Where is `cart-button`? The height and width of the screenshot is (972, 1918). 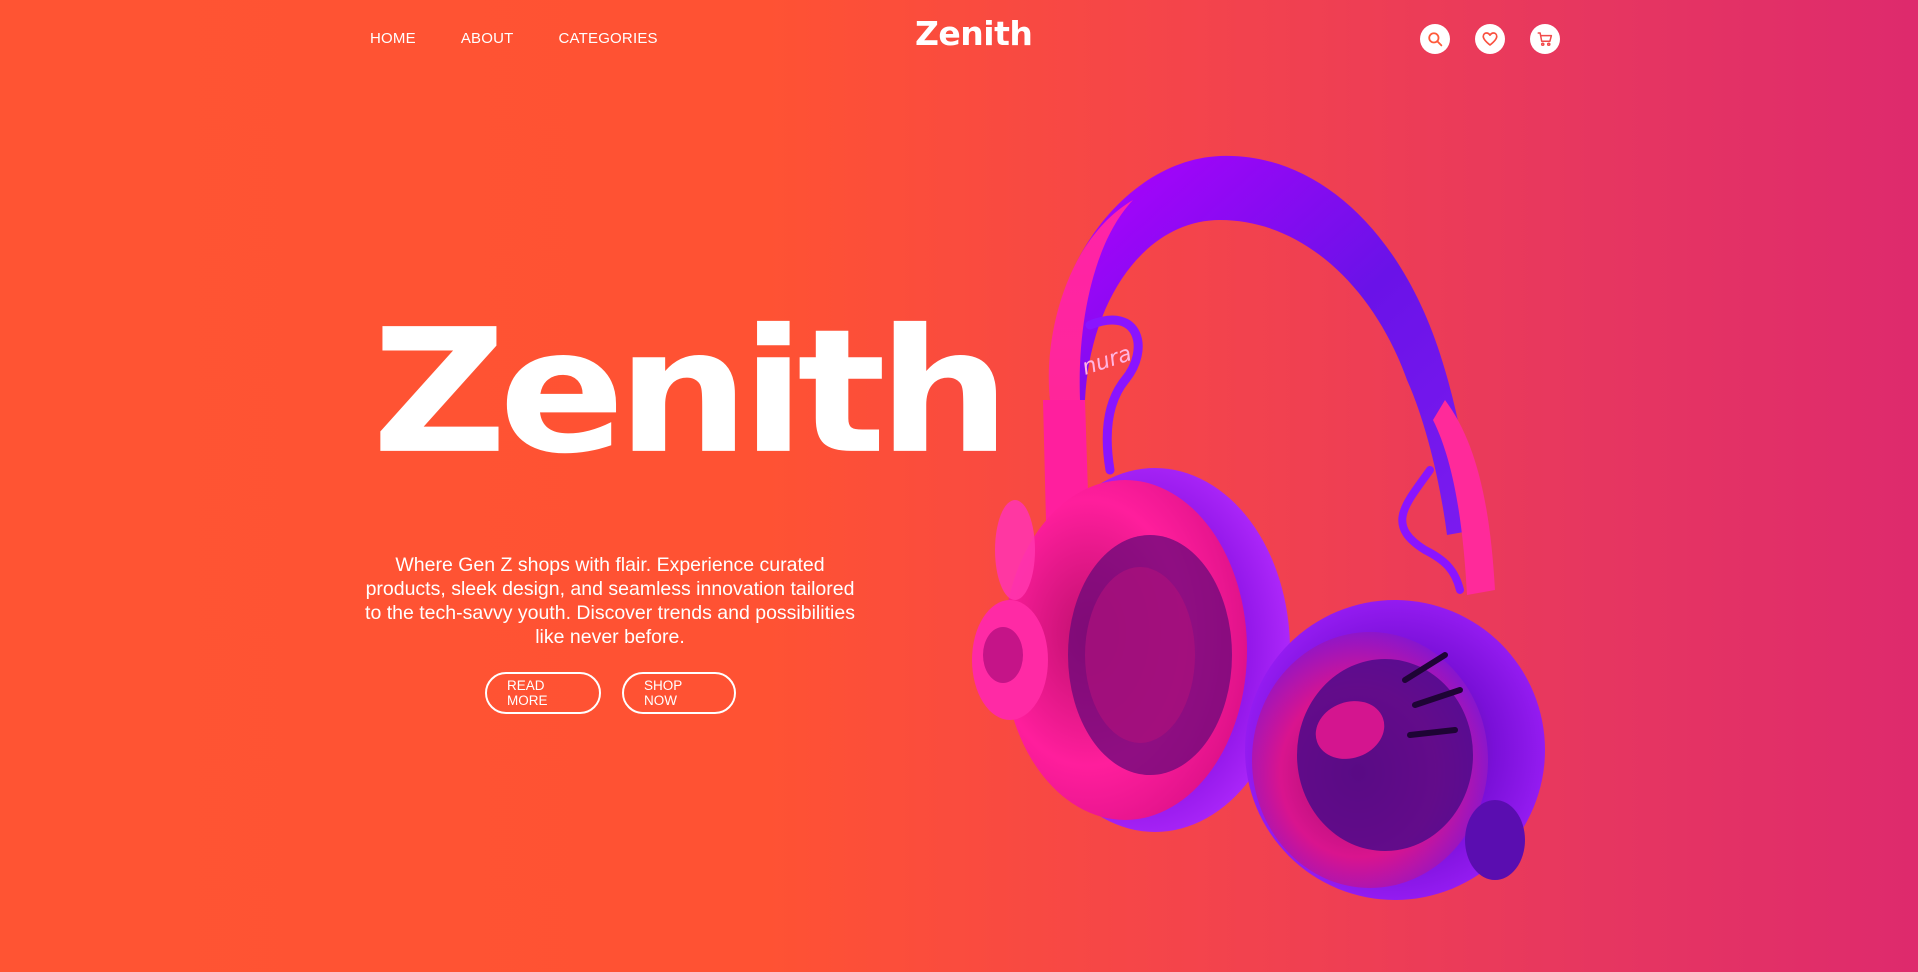
cart-button is located at coordinates (1545, 39).